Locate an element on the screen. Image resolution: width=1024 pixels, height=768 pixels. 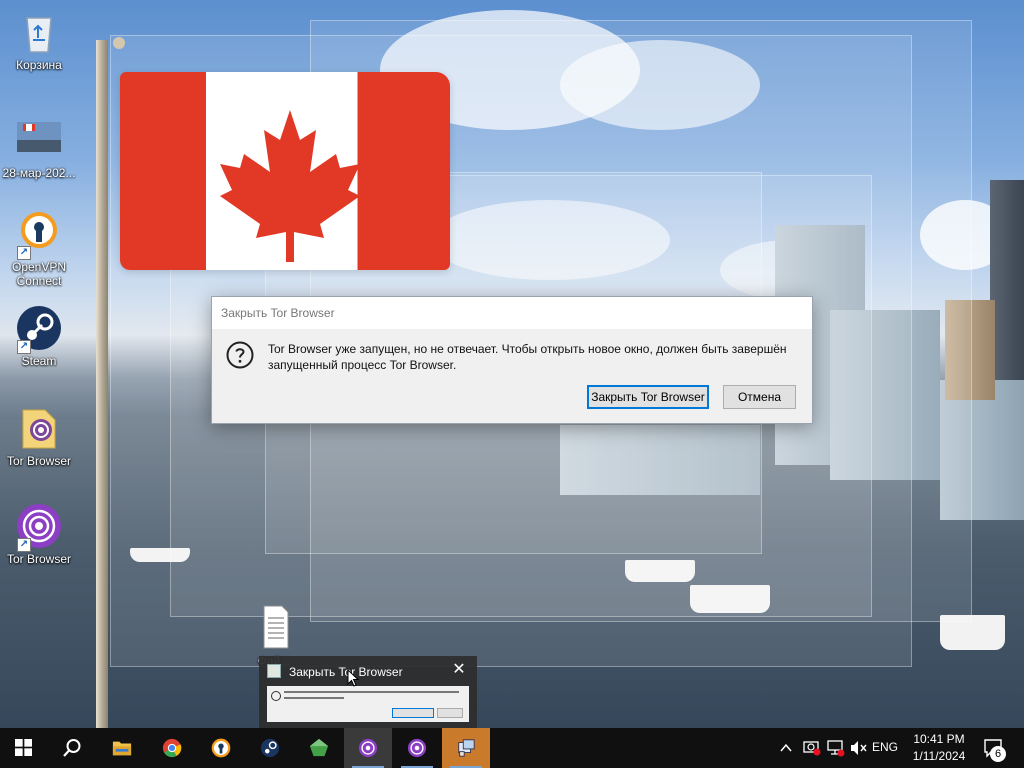
taskbar-green-app is located at coordinates (319, 748).